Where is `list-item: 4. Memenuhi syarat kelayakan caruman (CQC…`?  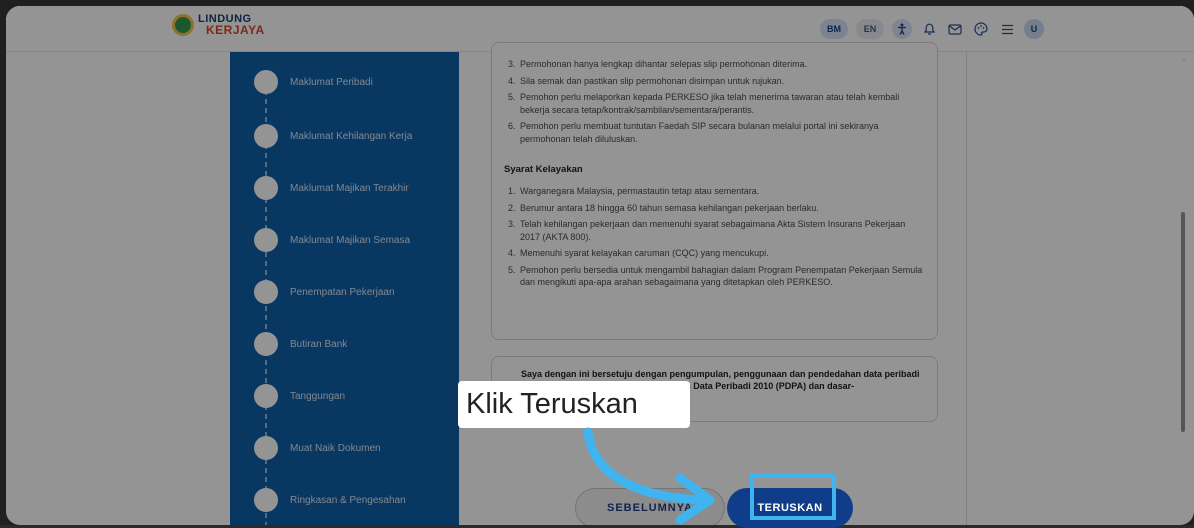 list-item: 4. Memenuhi syarat kelayakan caruman (CQC… is located at coordinates (638, 253).